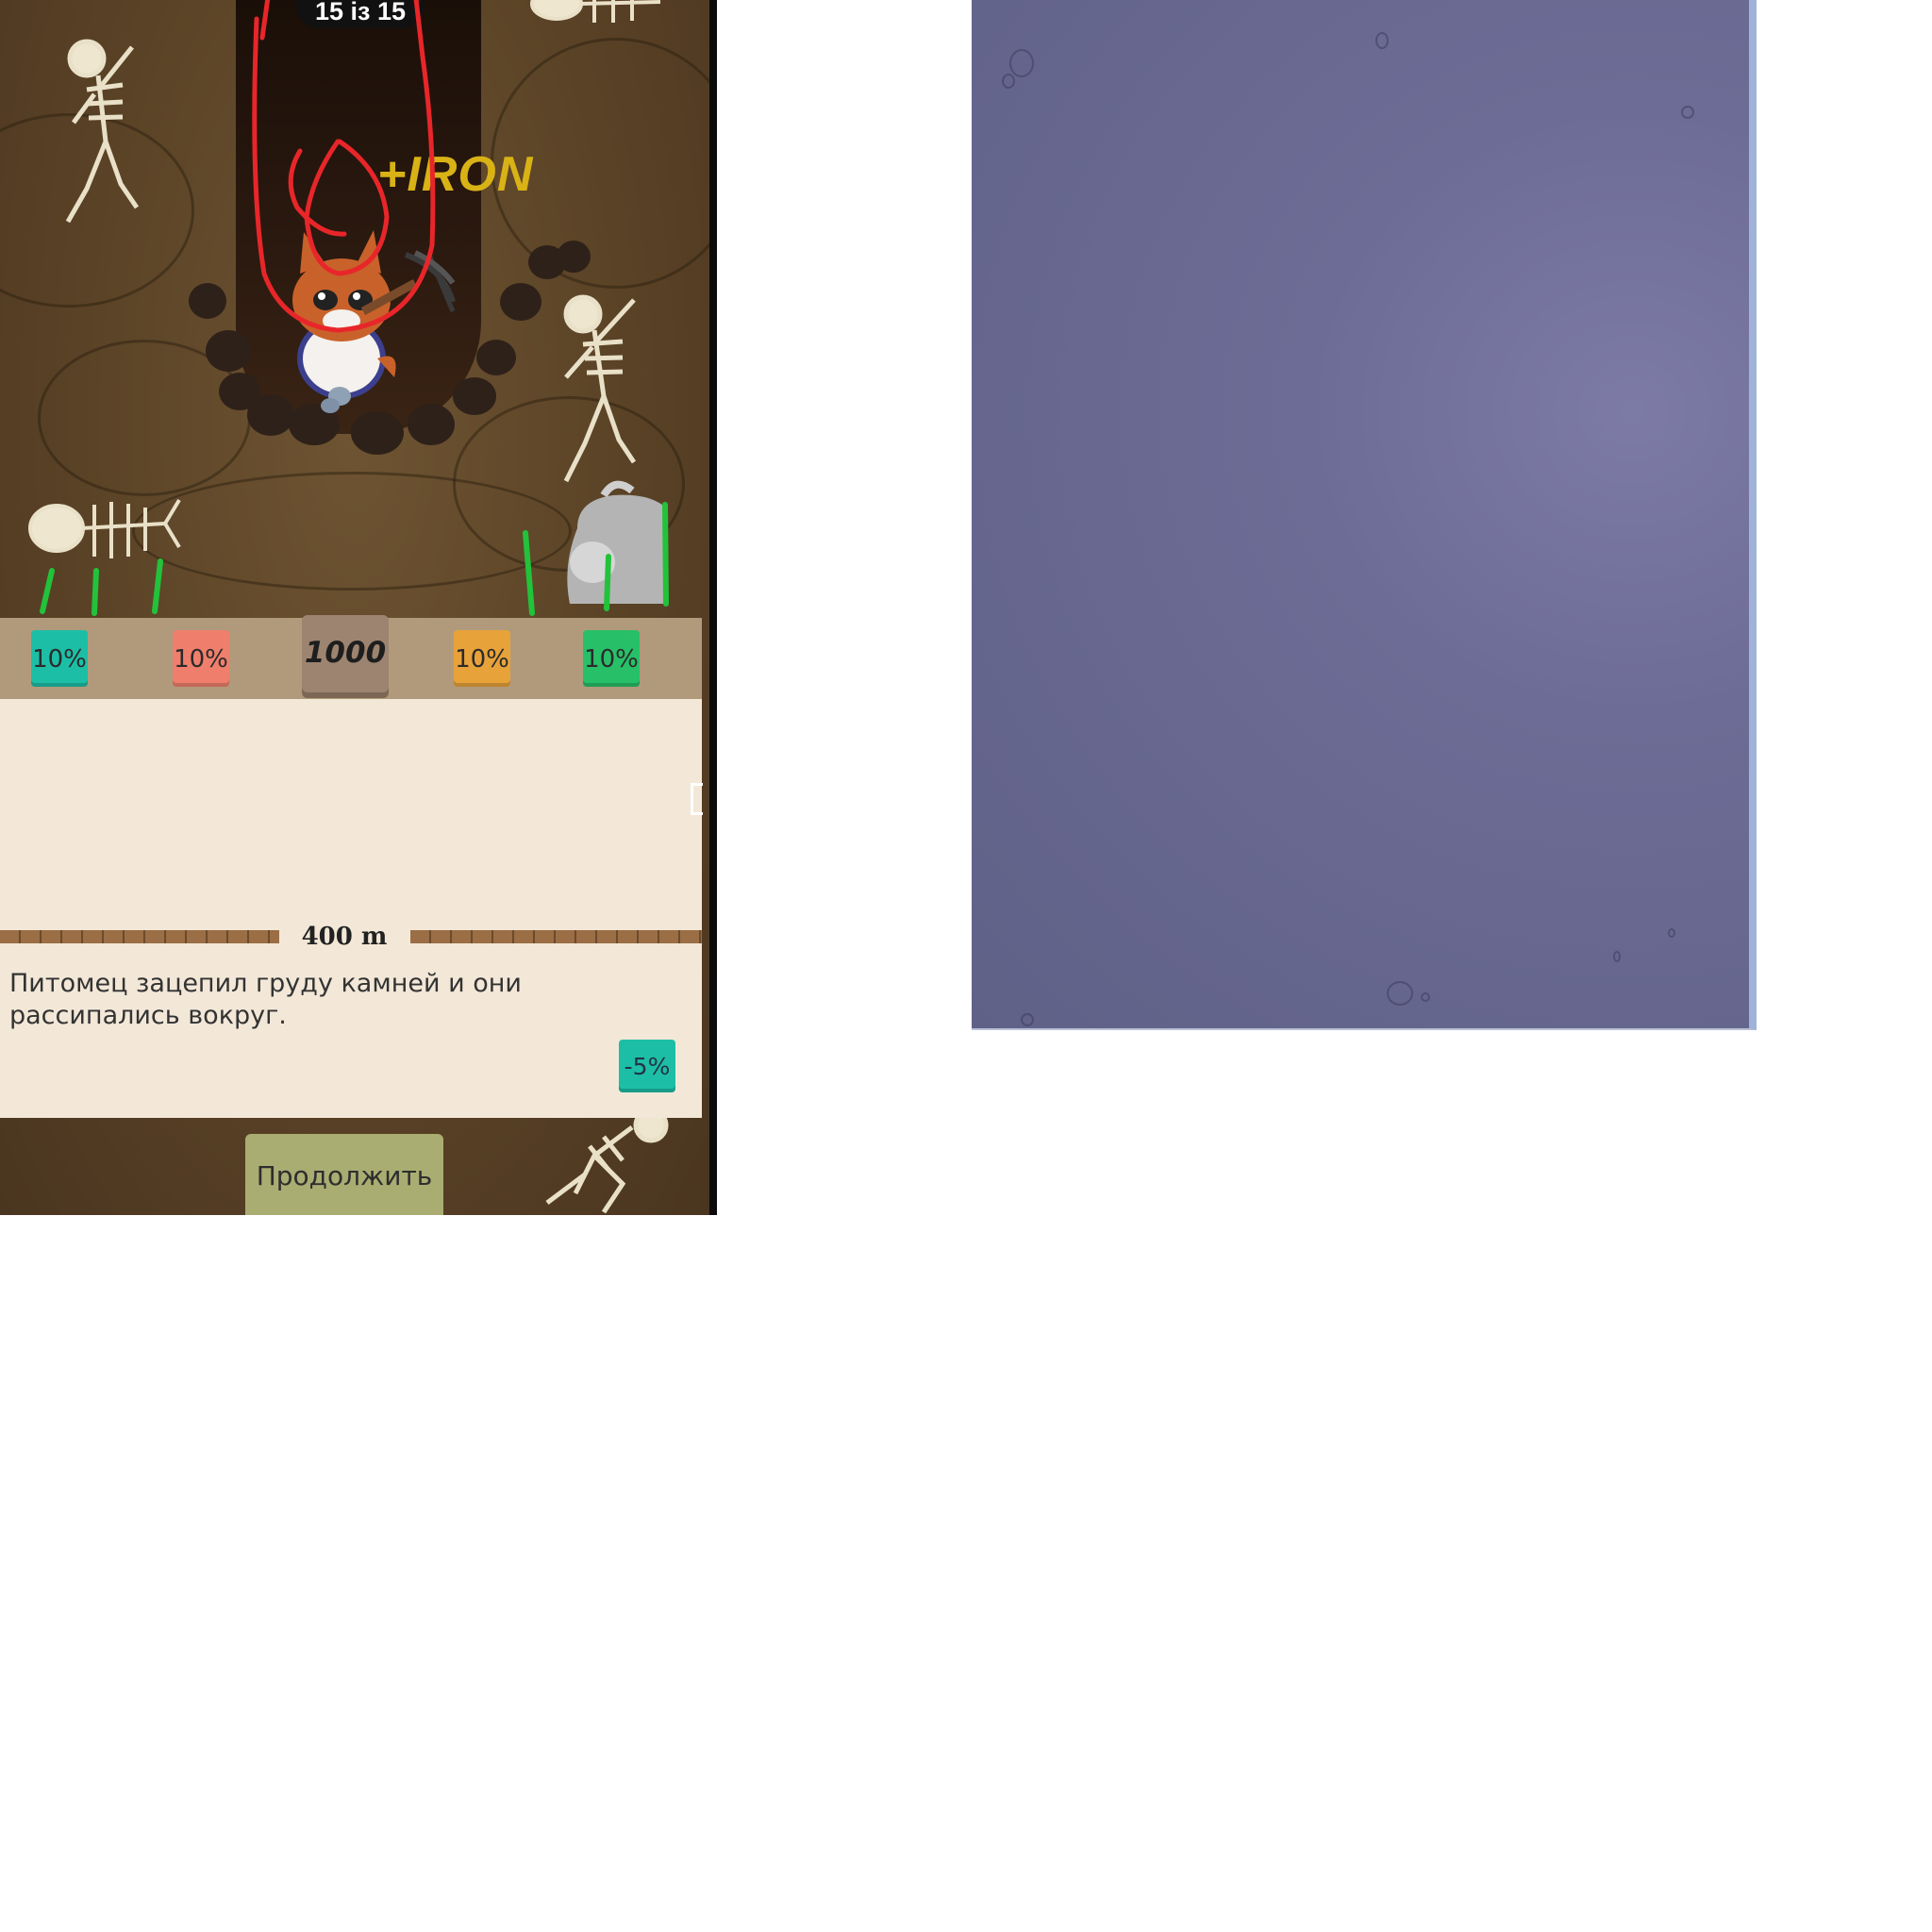 This screenshot has height=1932, width=1932. Describe the element at coordinates (344, 1174) in the screenshot. I see `continue-button: Продолжить` at that location.